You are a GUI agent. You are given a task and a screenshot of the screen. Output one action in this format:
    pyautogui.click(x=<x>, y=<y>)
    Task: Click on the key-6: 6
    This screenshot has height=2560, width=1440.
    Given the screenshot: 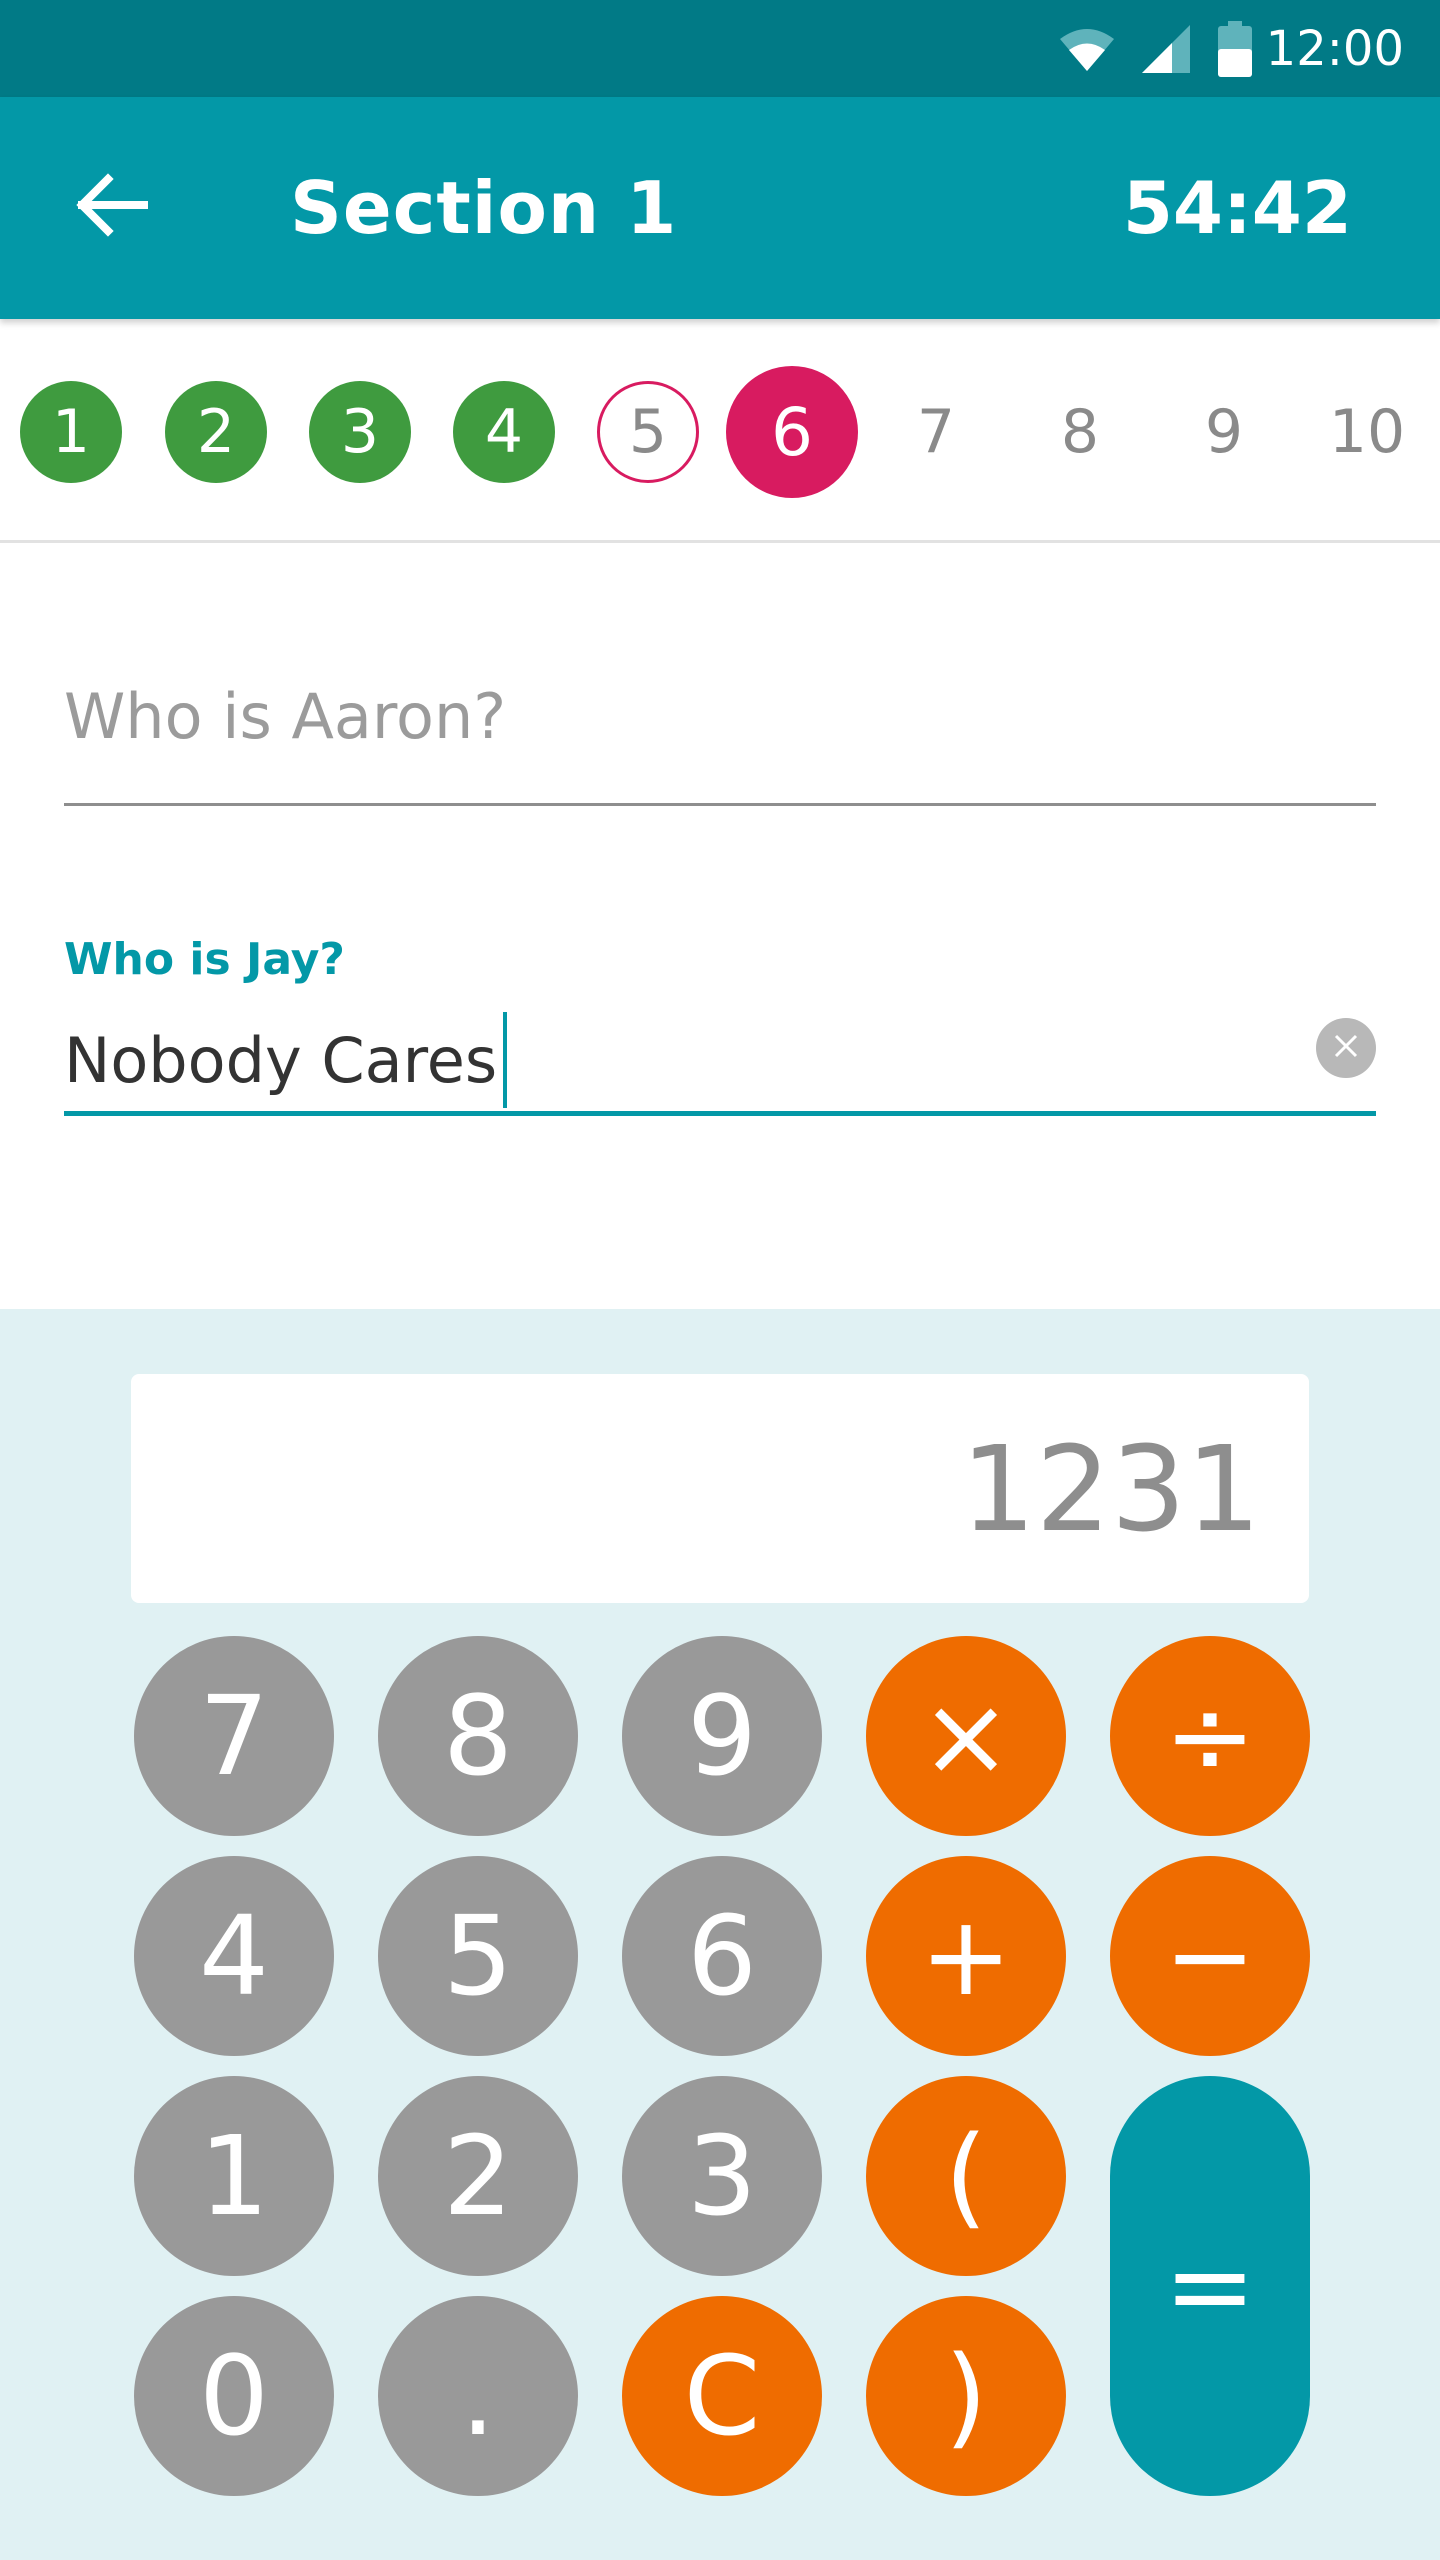 What is the action you would take?
    pyautogui.click(x=722, y=1956)
    